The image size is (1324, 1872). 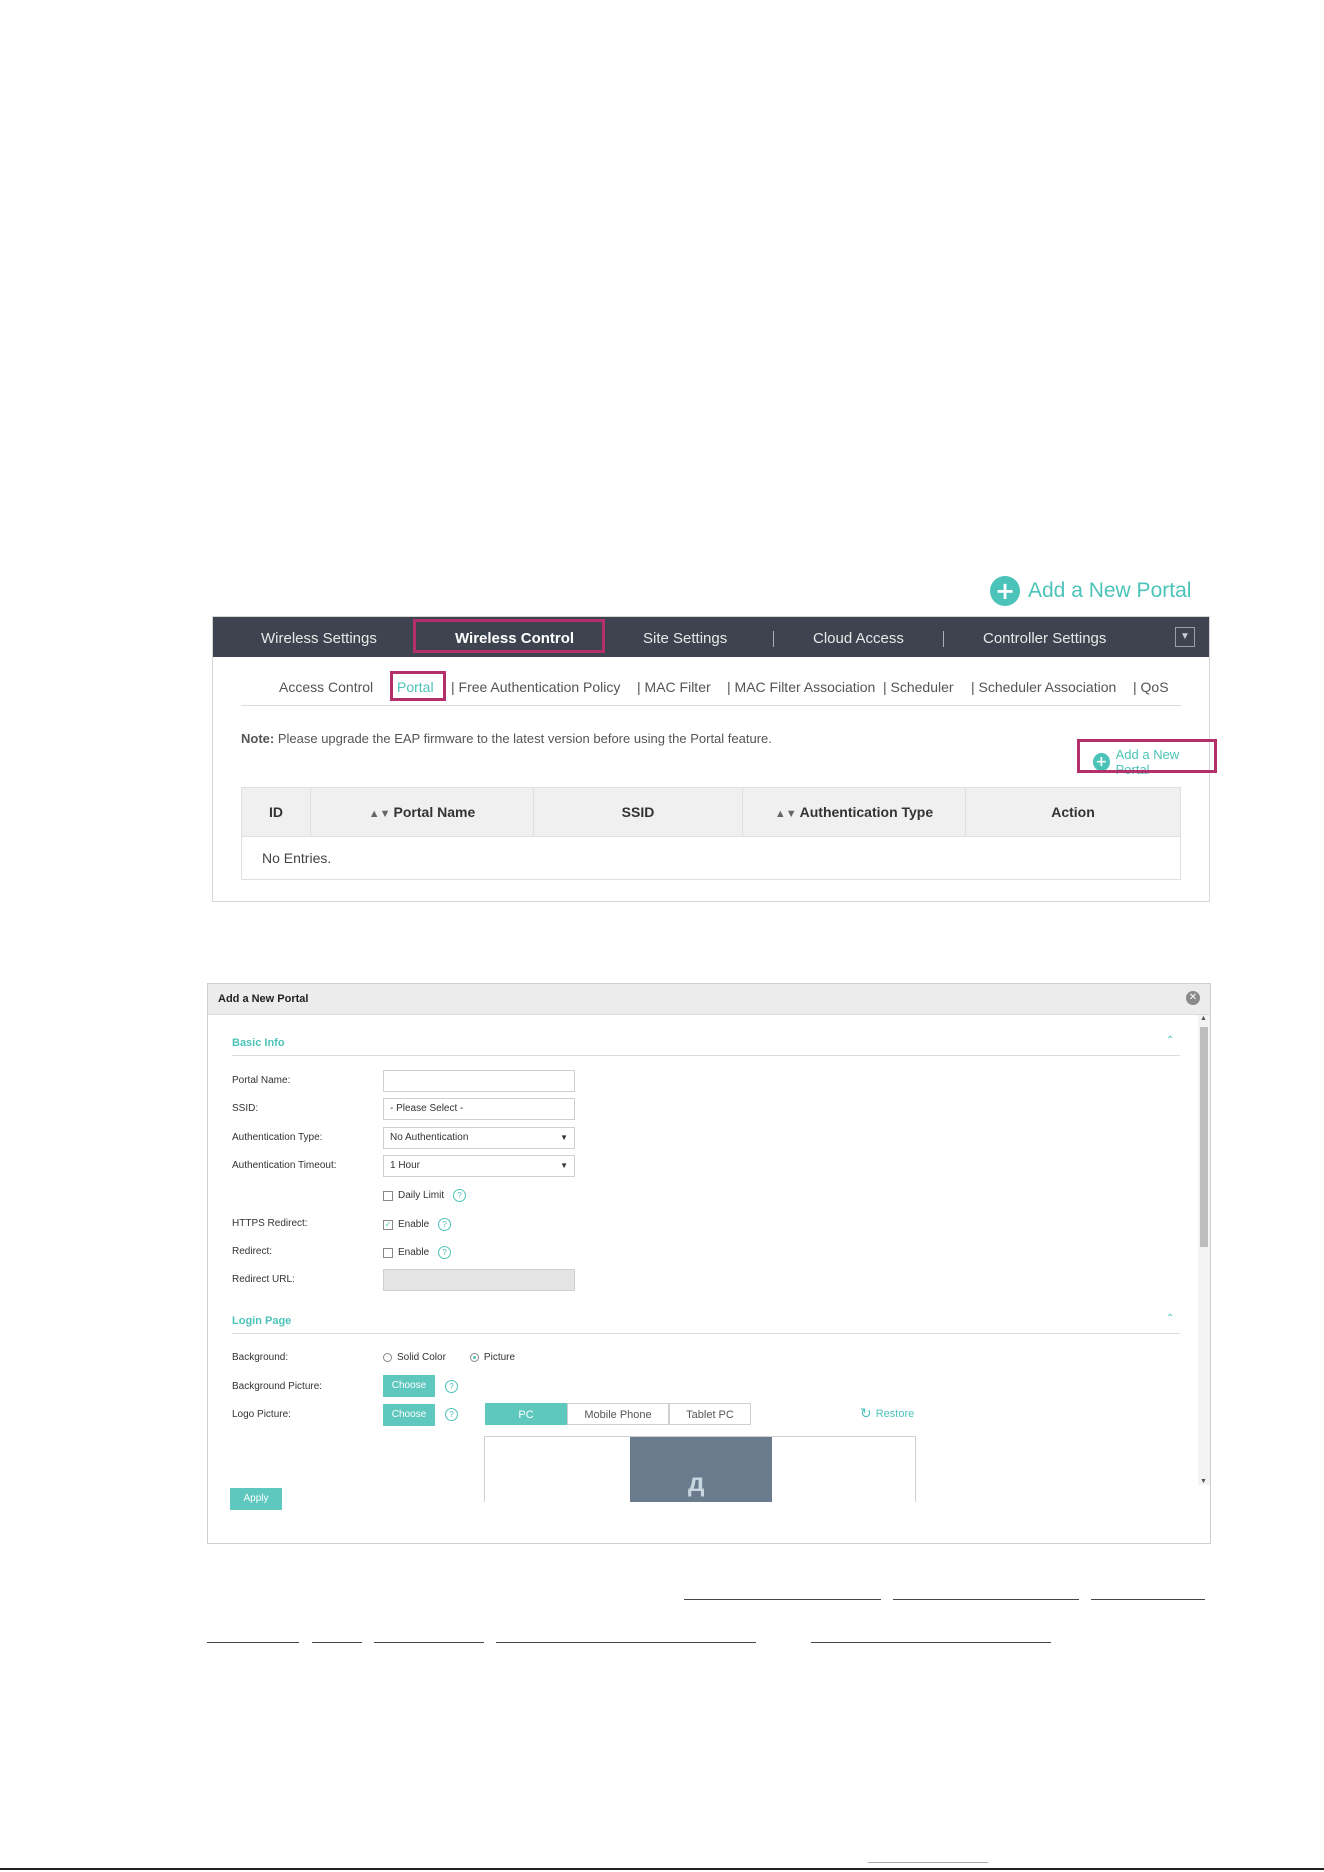 What do you see at coordinates (943, 639) in the screenshot?
I see `nav-separator` at bounding box center [943, 639].